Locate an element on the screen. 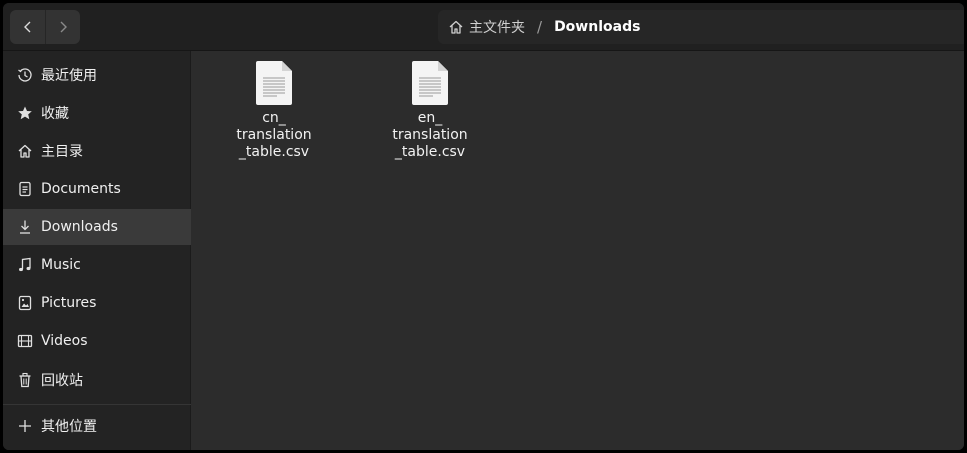 This screenshot has height=453, width=967. sidebar-item-label: Documents is located at coordinates (81, 189).